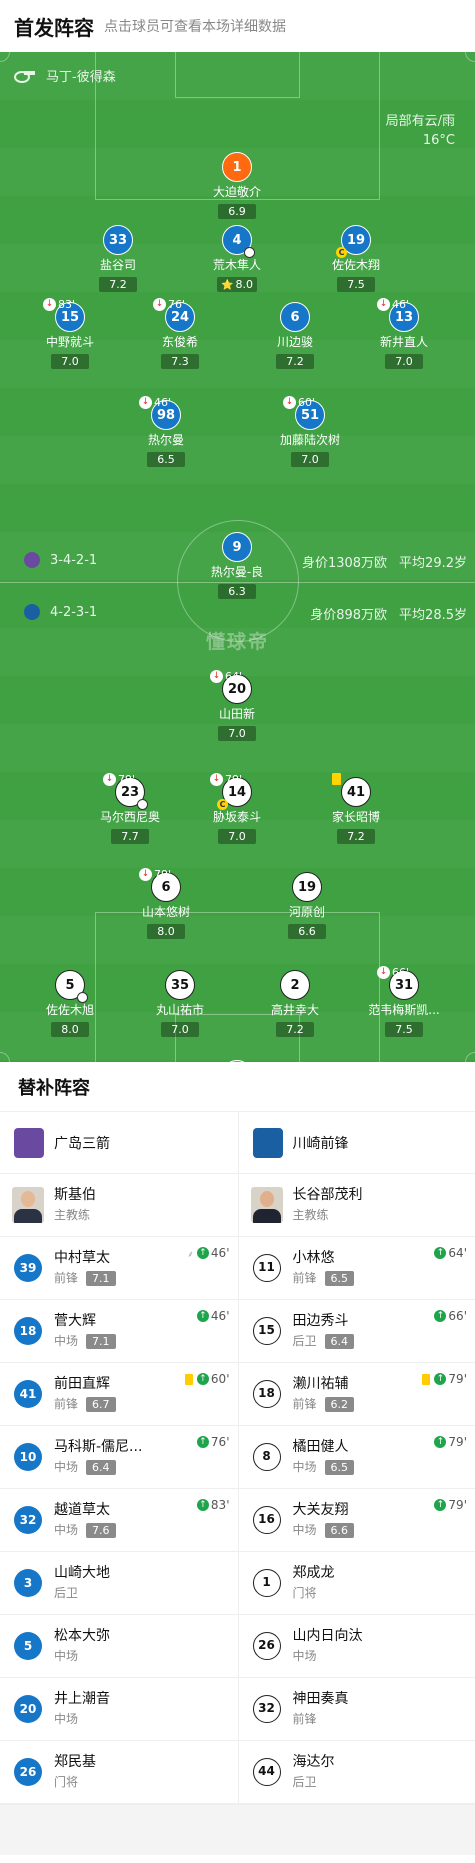 The height and width of the screenshot is (1863, 475). Describe the element at coordinates (70, 333) in the screenshot. I see `player: 15 ↓ 83' 中野就斗 7.0` at that location.